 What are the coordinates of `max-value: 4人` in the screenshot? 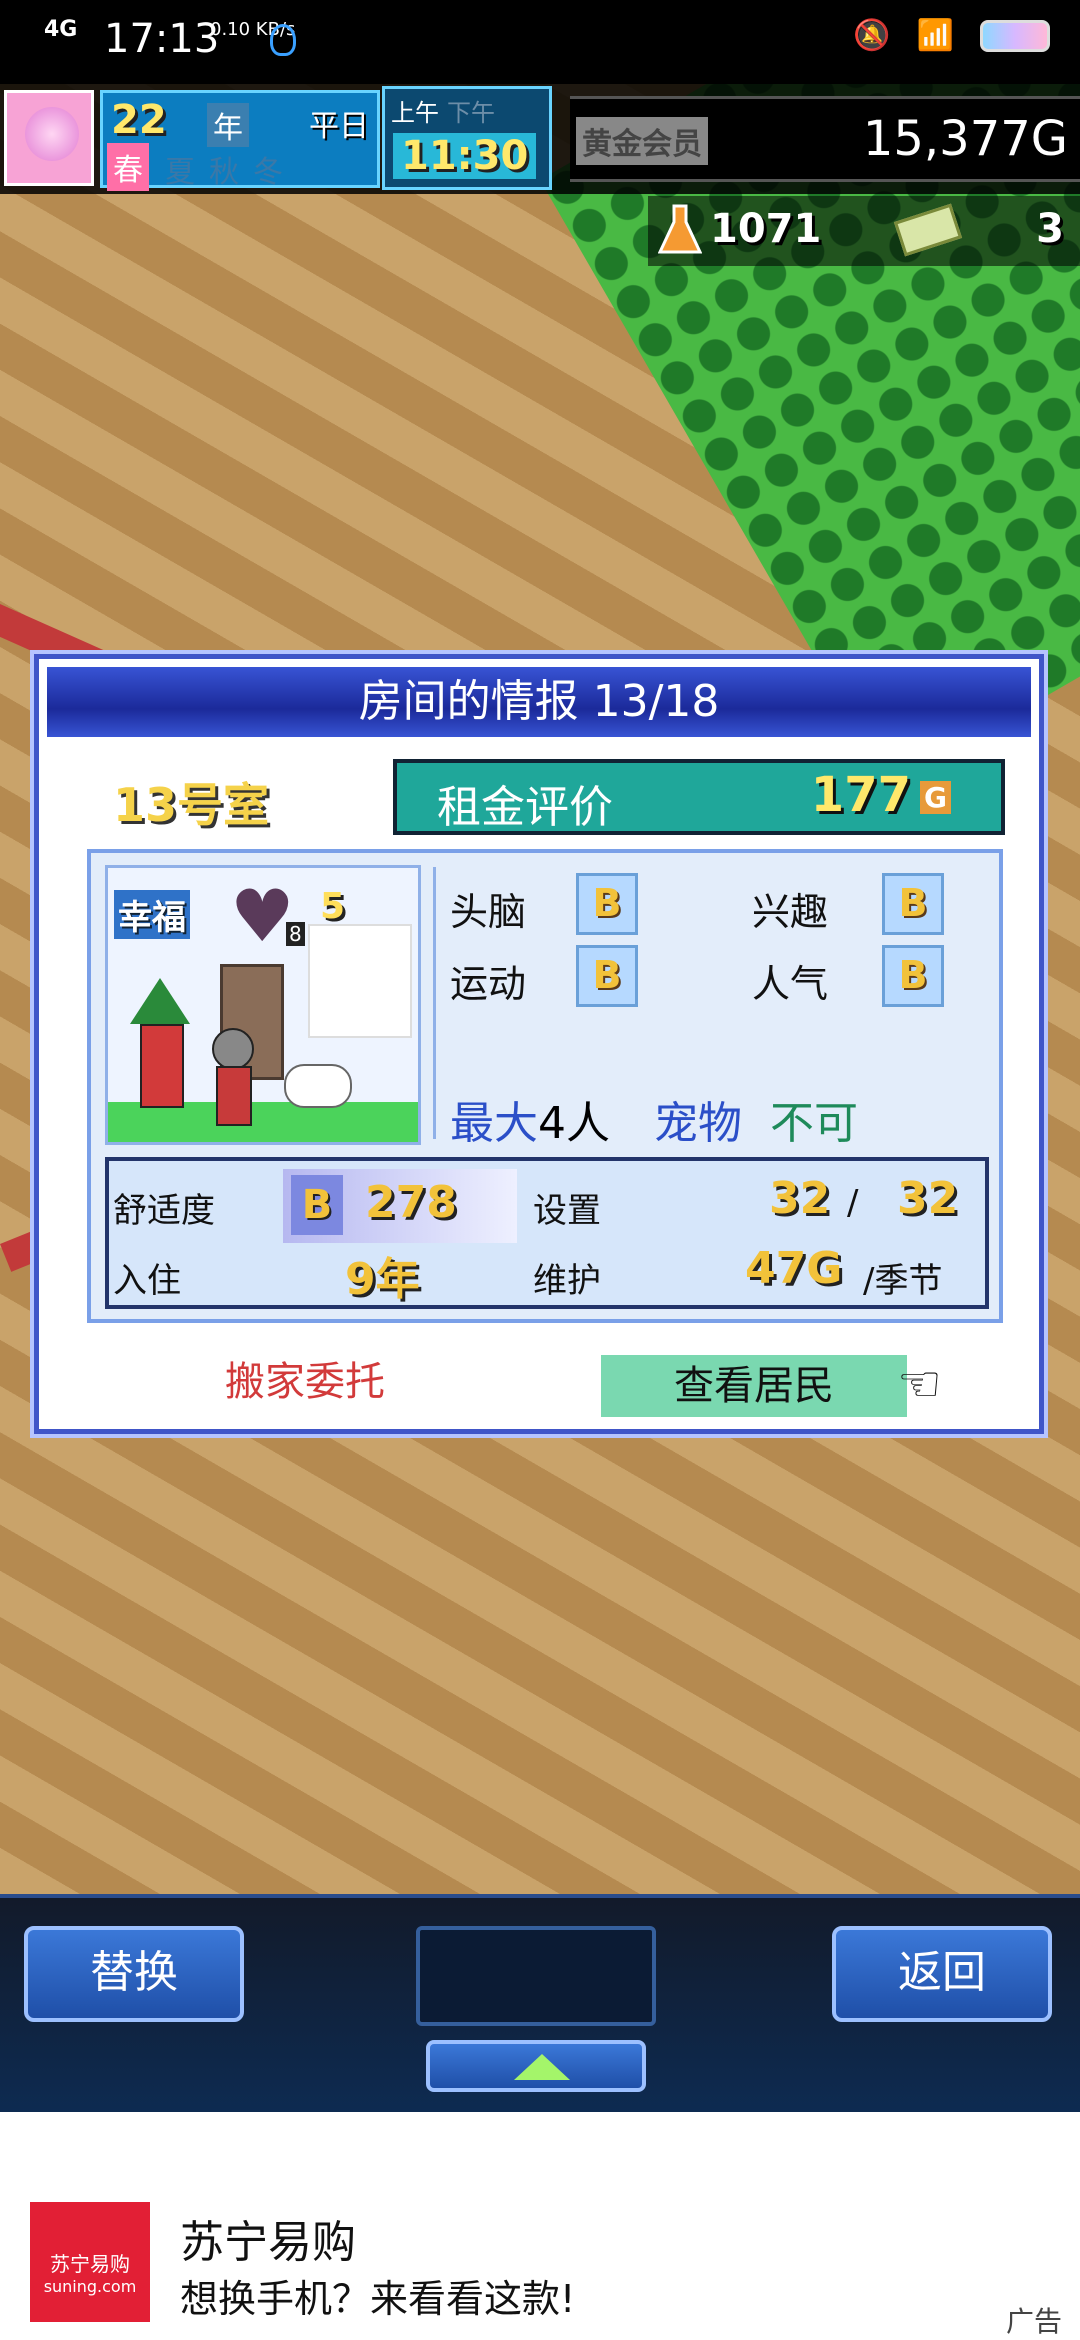 It's located at (574, 1123).